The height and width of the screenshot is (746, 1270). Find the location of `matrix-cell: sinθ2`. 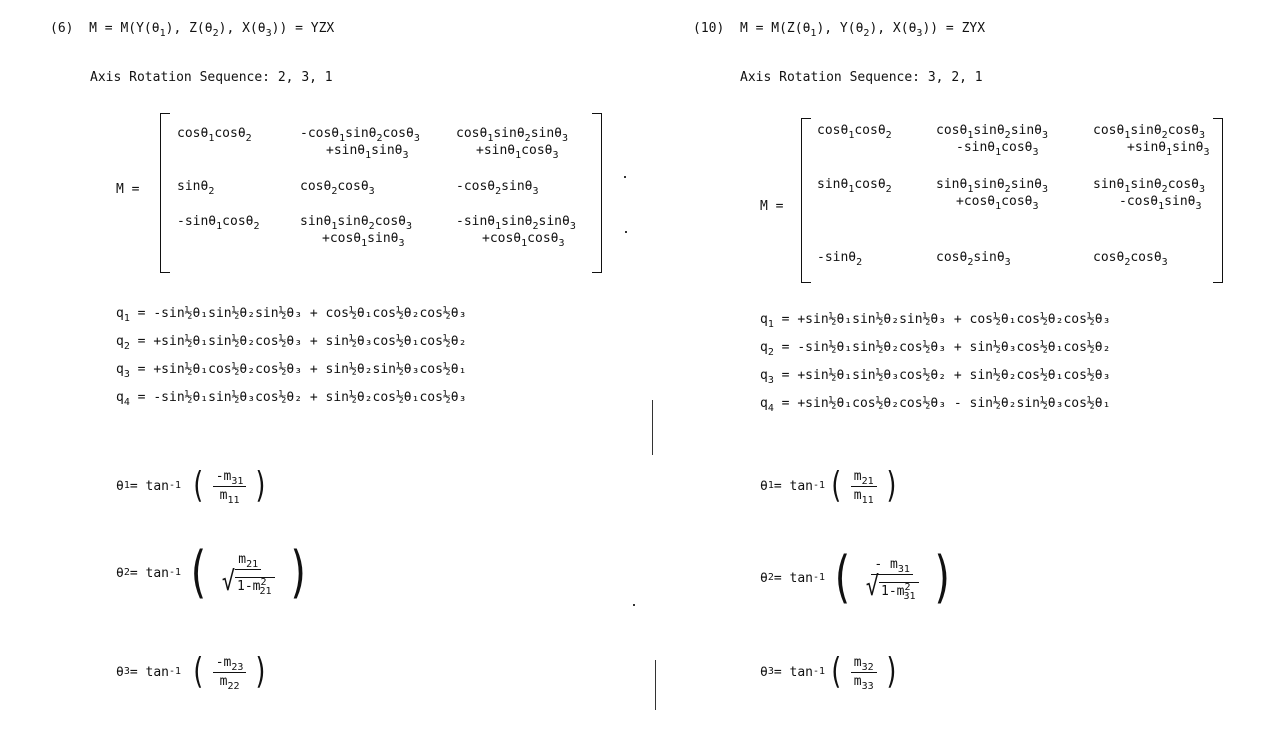

matrix-cell: sinθ2 is located at coordinates (196, 188).